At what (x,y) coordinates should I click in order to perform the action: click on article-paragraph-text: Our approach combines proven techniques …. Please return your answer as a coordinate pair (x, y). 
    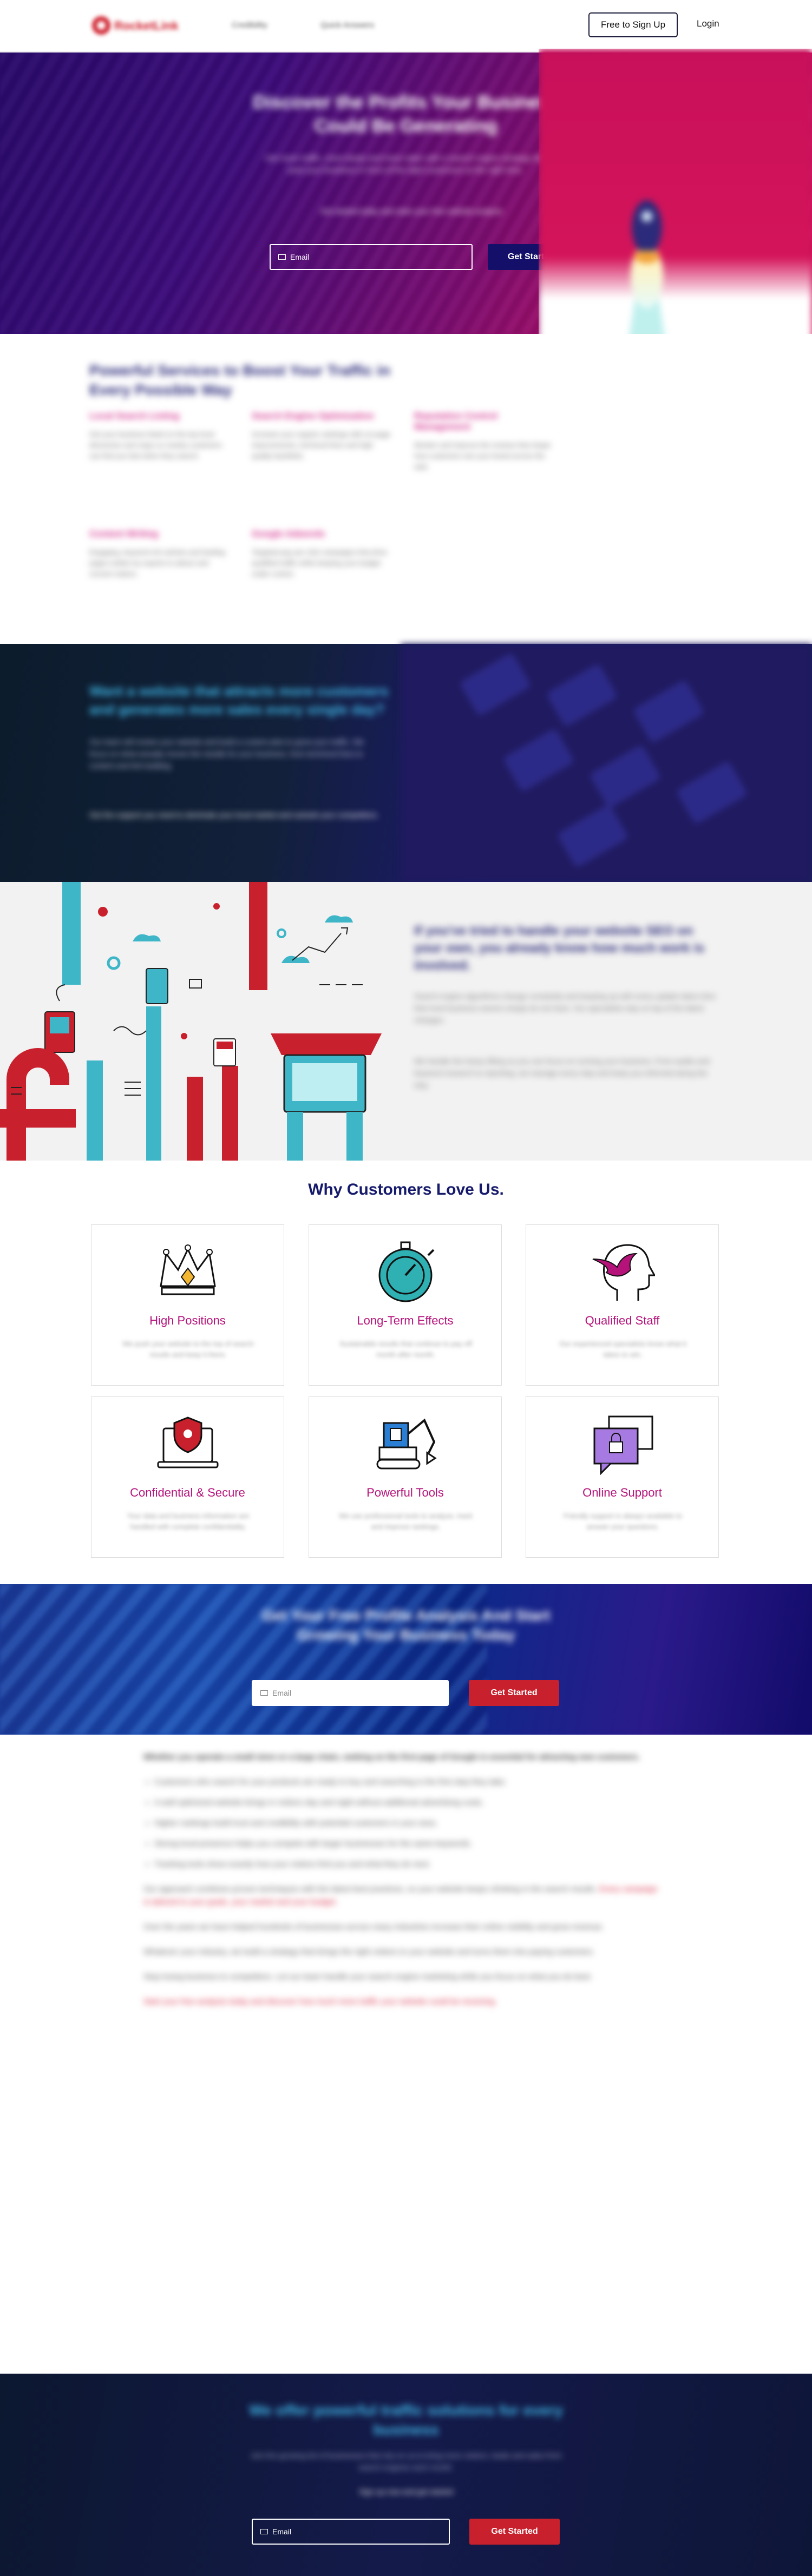
    Looking at the image, I should click on (370, 1889).